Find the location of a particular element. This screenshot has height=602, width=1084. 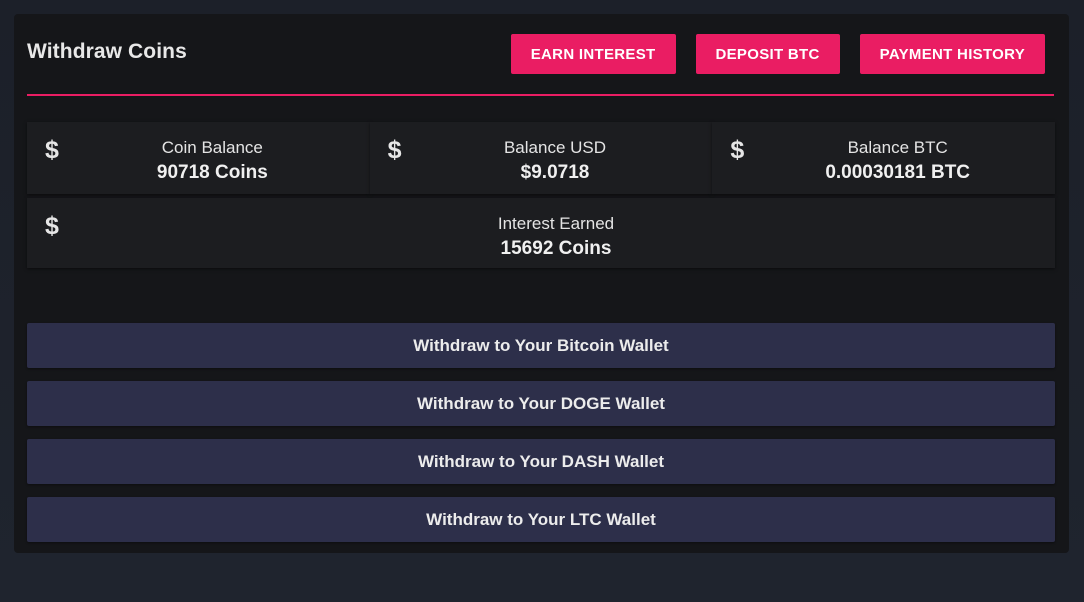

stat-value: $9.0718 is located at coordinates (555, 172).